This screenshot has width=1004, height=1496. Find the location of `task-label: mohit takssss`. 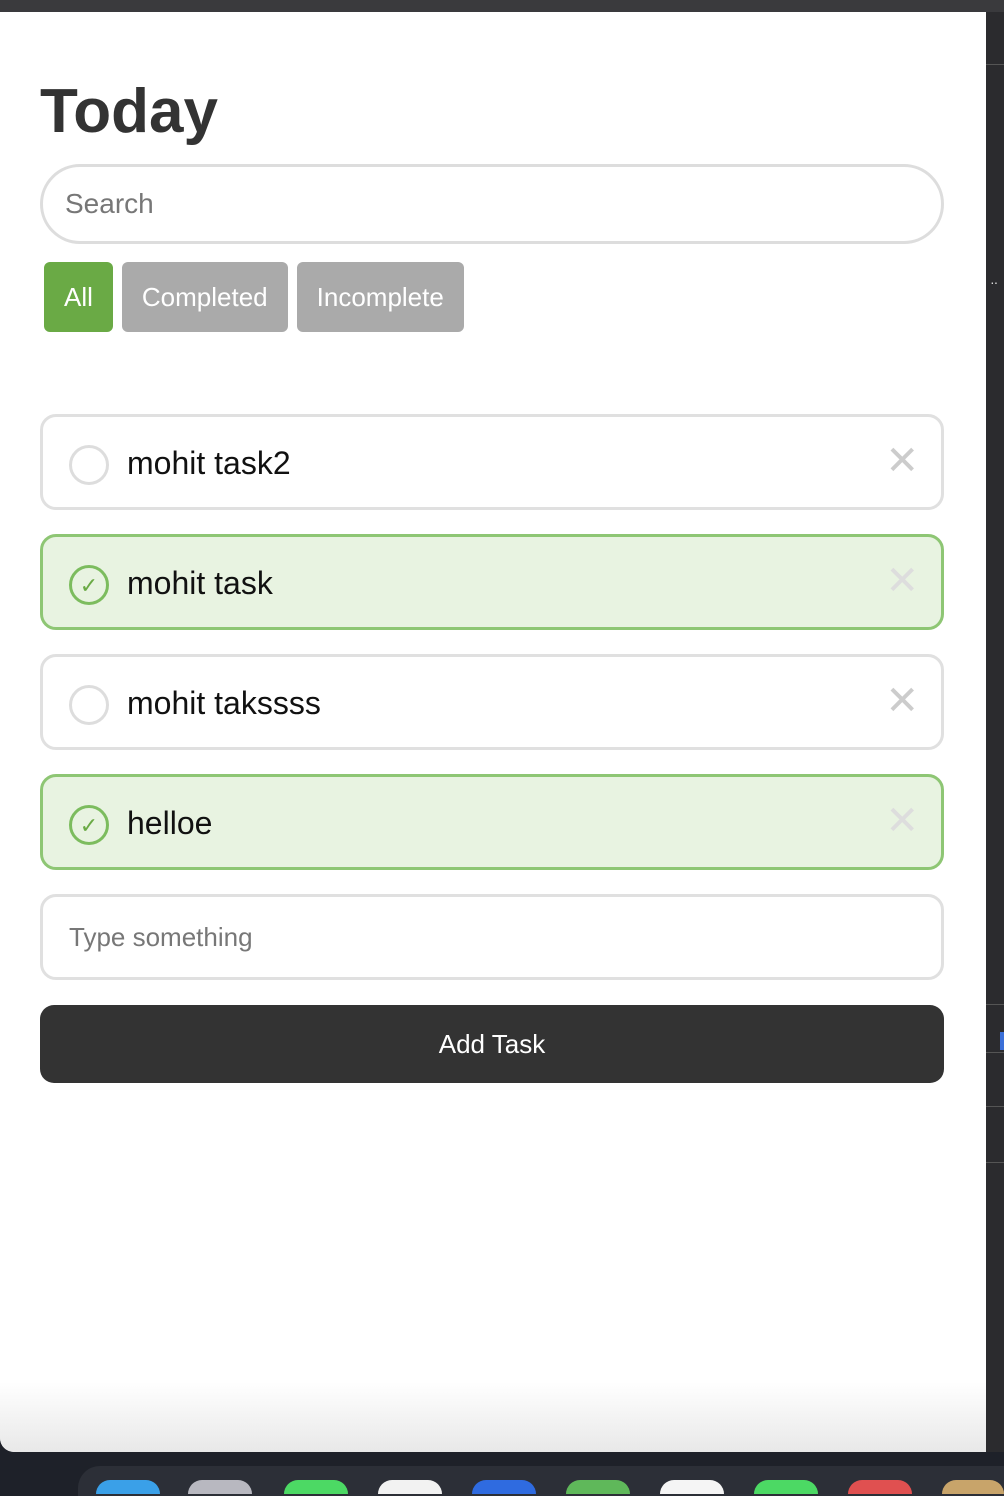

task-label: mohit takssss is located at coordinates (224, 703).